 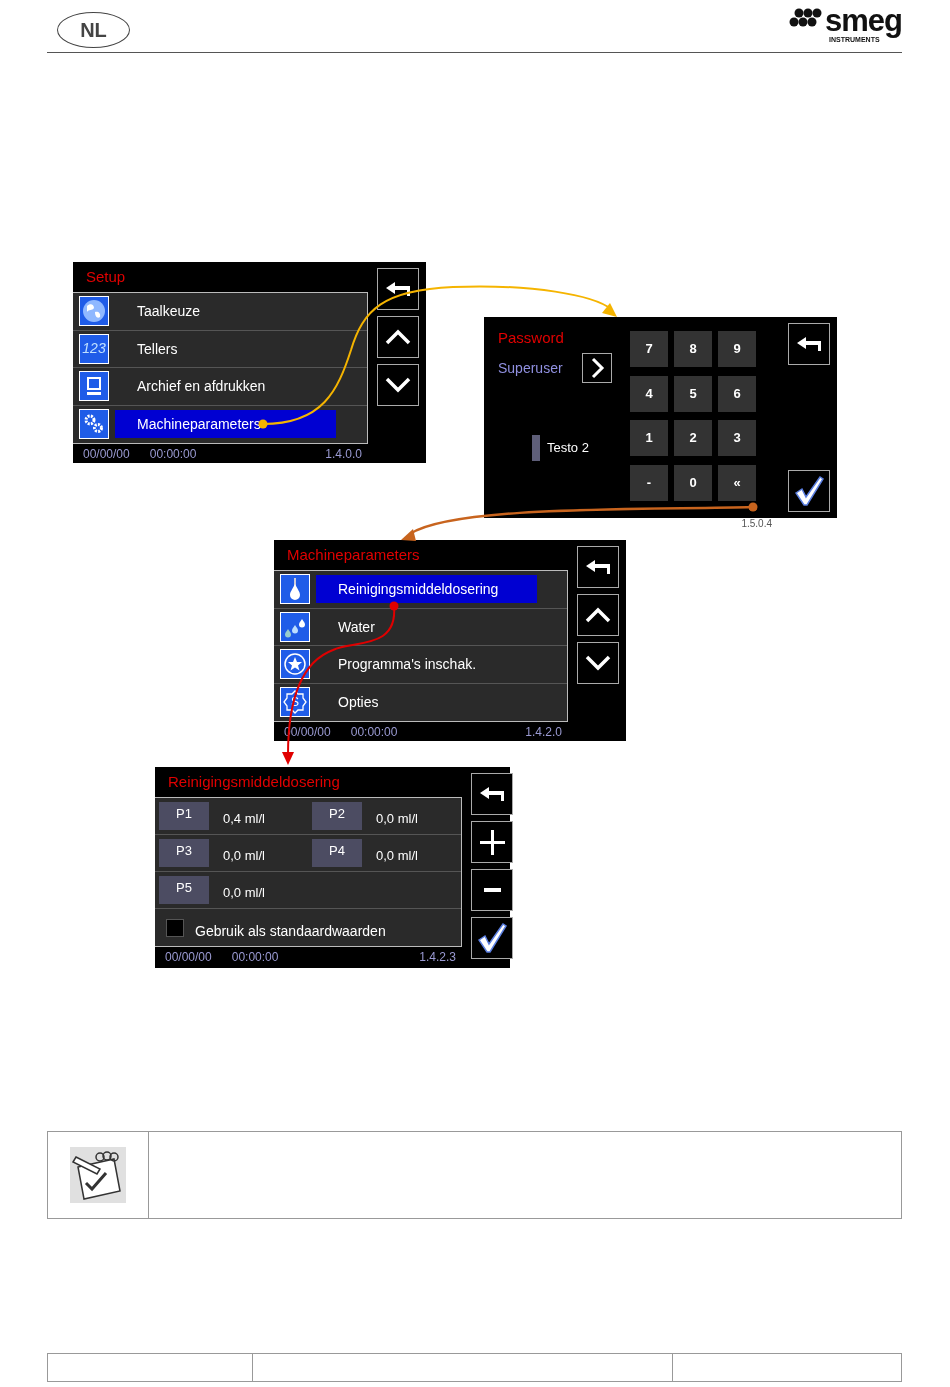 I want to click on gears-icon, so click(x=94, y=424).